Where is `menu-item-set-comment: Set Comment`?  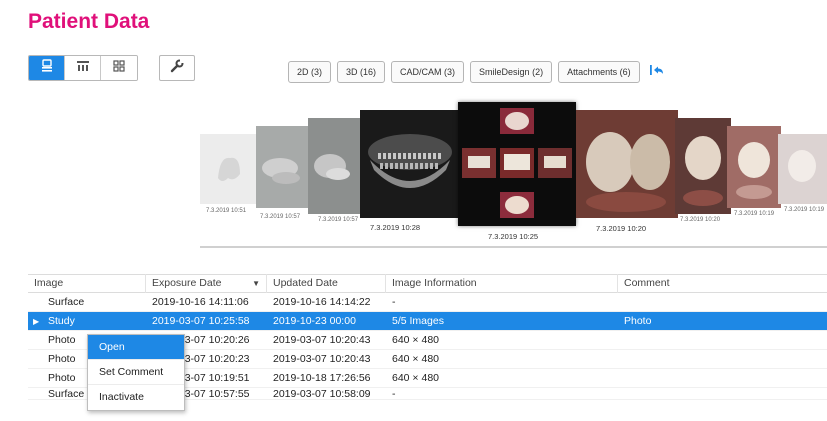
menu-item-set-comment: Set Comment is located at coordinates (136, 372).